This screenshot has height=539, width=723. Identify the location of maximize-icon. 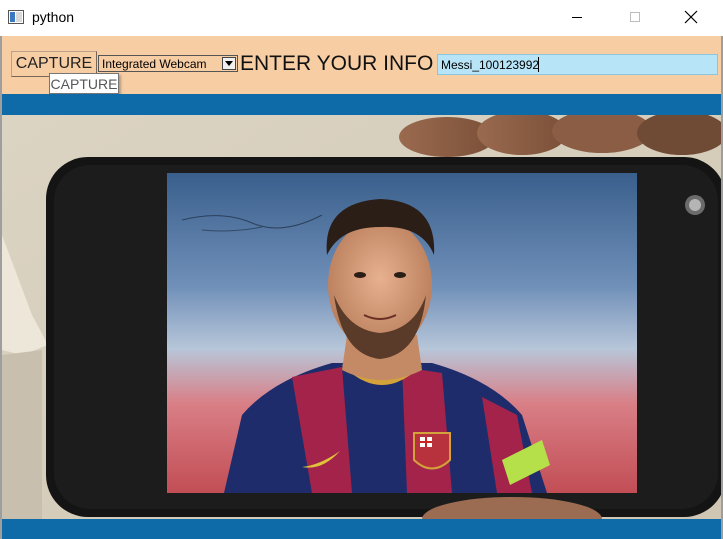
(635, 17).